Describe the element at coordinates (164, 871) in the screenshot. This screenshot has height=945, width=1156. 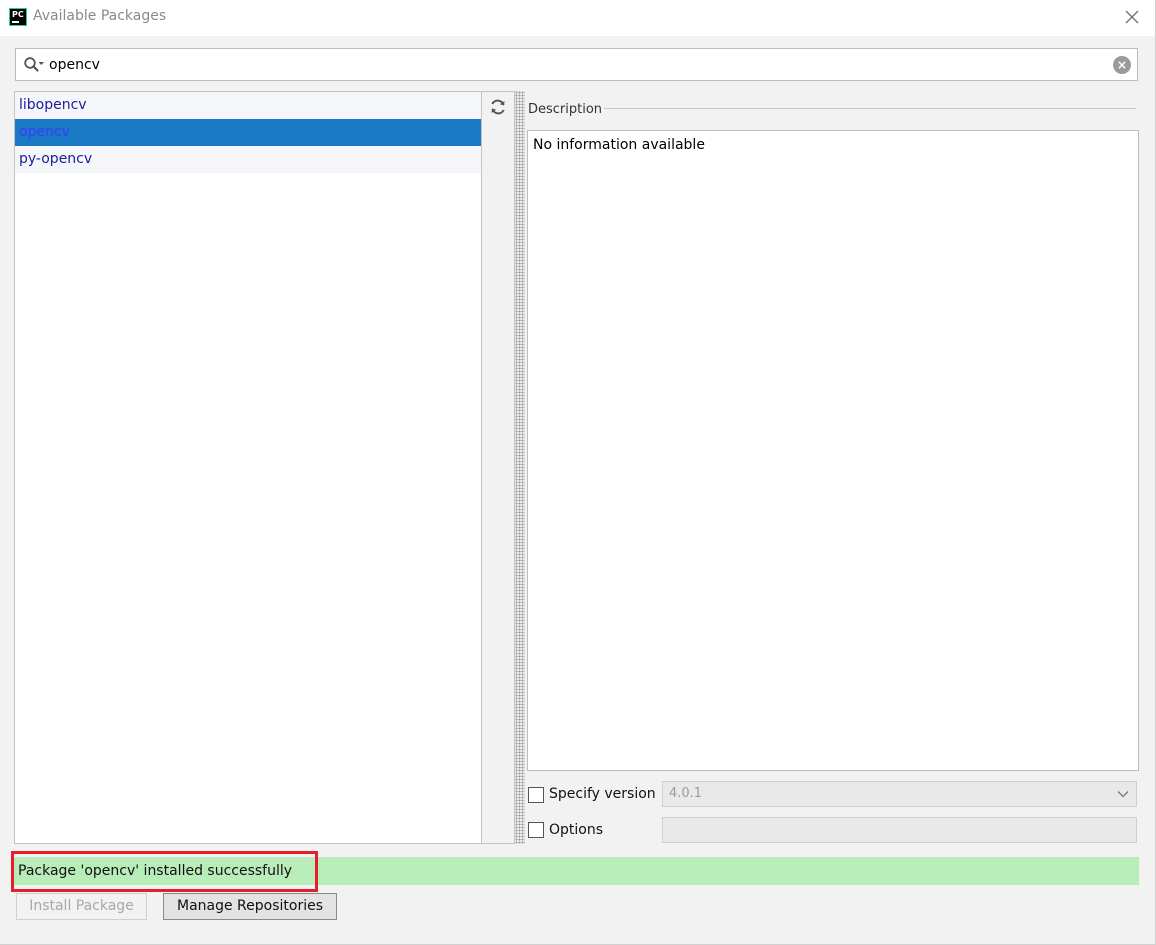
I see `annotation-highlight-box` at that location.